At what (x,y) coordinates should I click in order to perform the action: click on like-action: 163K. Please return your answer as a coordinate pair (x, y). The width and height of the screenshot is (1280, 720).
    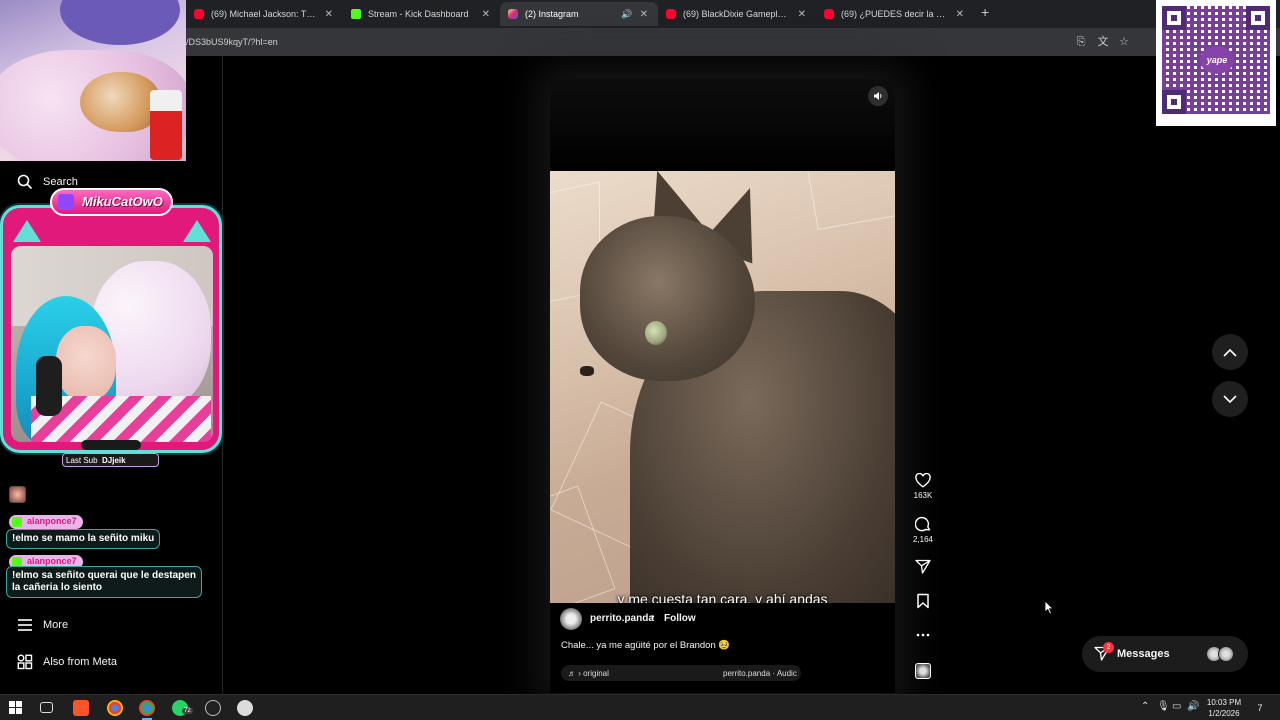
    Looking at the image, I should click on (923, 486).